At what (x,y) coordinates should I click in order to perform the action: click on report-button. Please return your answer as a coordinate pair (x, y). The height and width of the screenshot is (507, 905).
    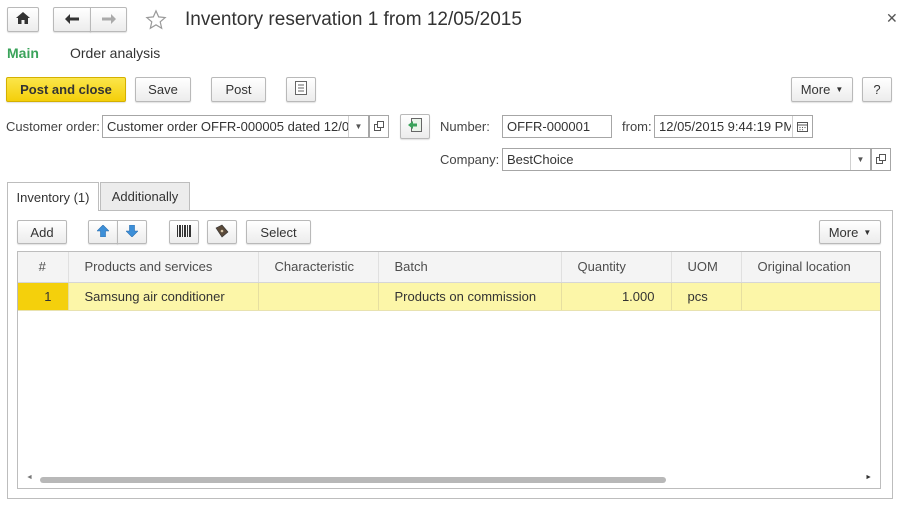
    Looking at the image, I should click on (301, 89).